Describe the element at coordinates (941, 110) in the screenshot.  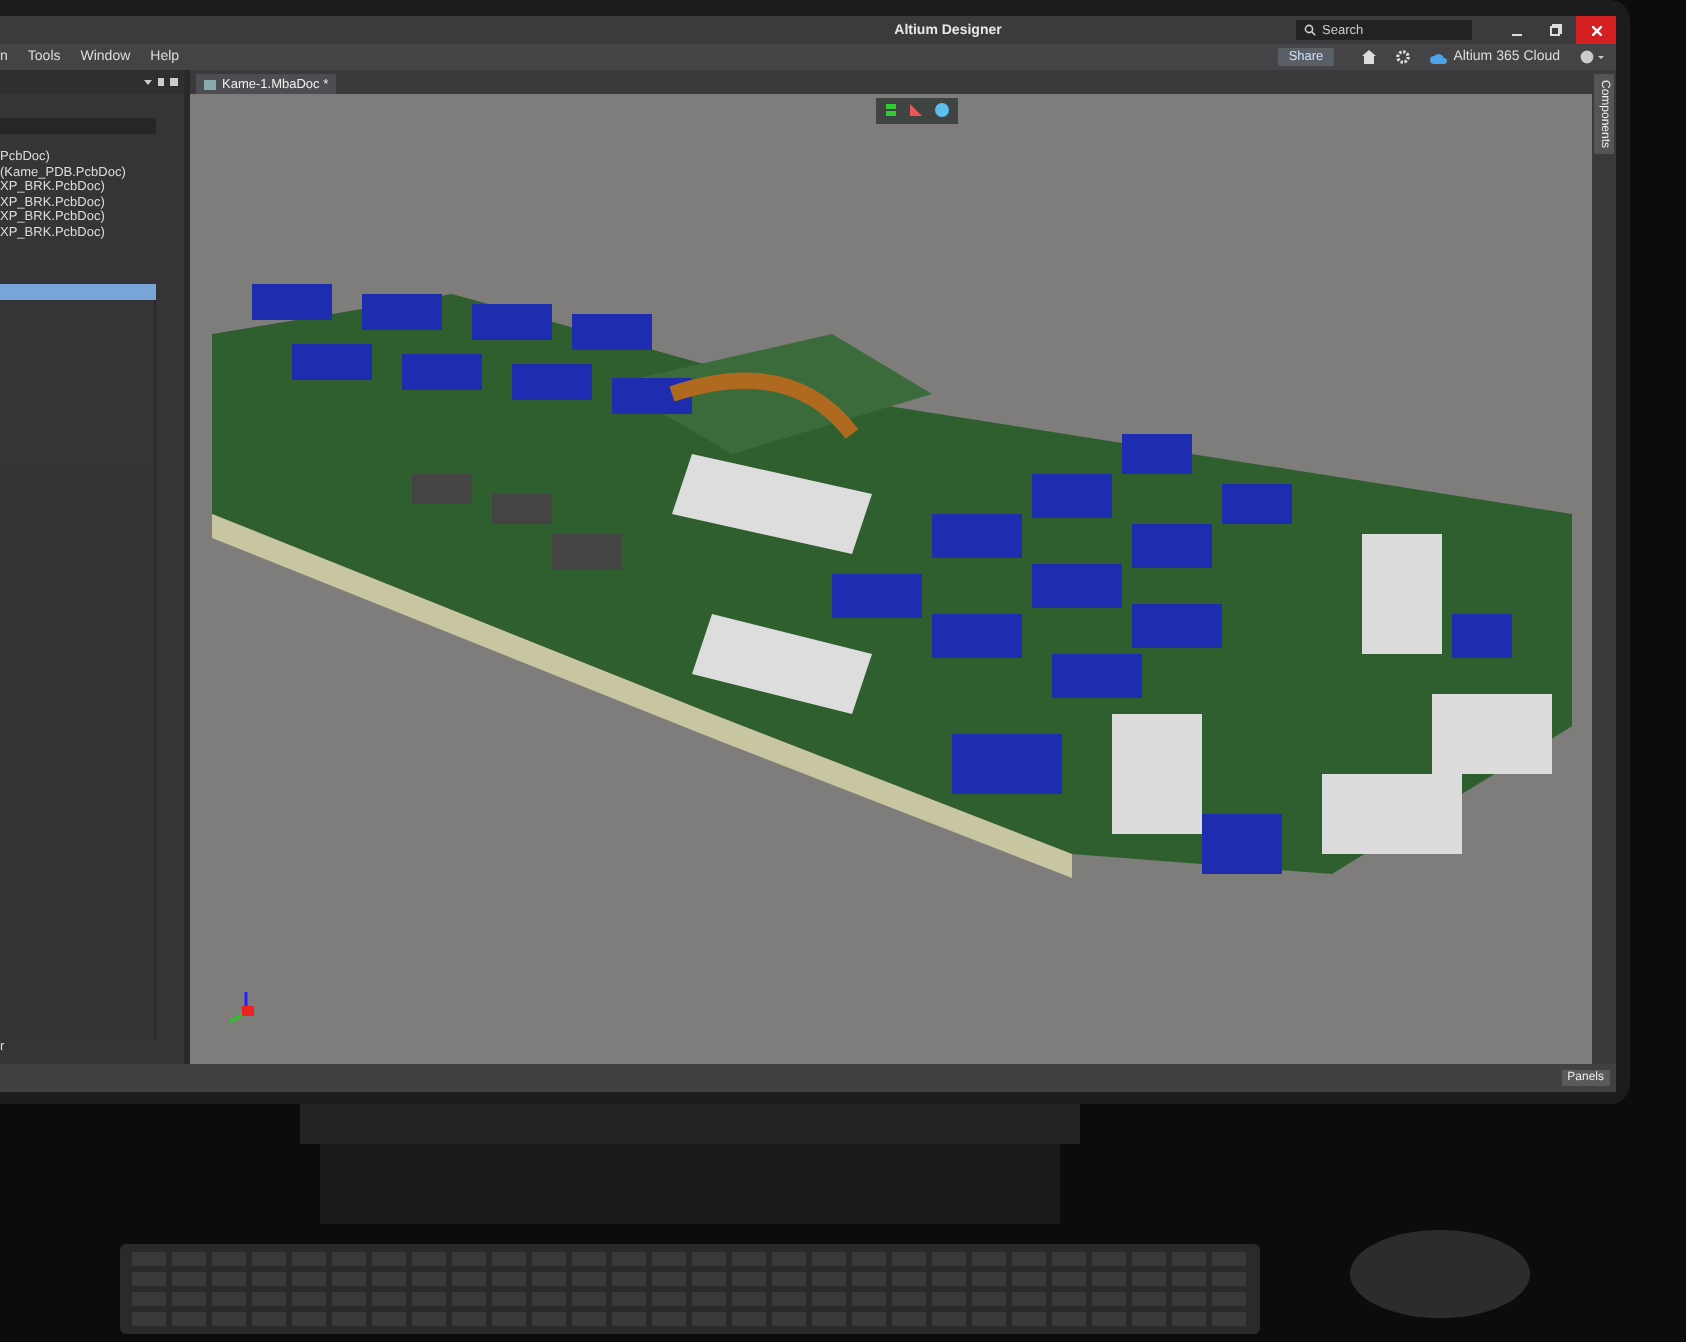
I see `sphere-icon` at that location.